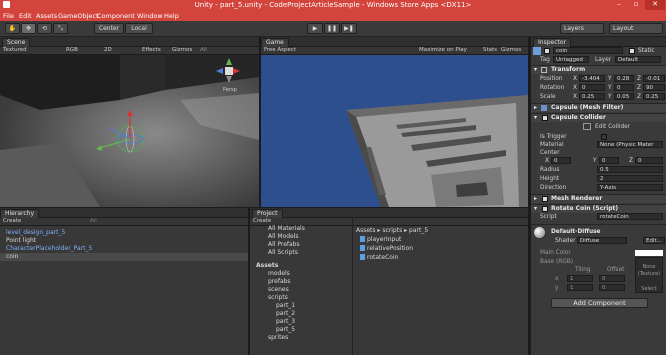  Describe the element at coordinates (511, 50) in the screenshot. I see `game-gizmos-dropdown: Gizmos` at that location.